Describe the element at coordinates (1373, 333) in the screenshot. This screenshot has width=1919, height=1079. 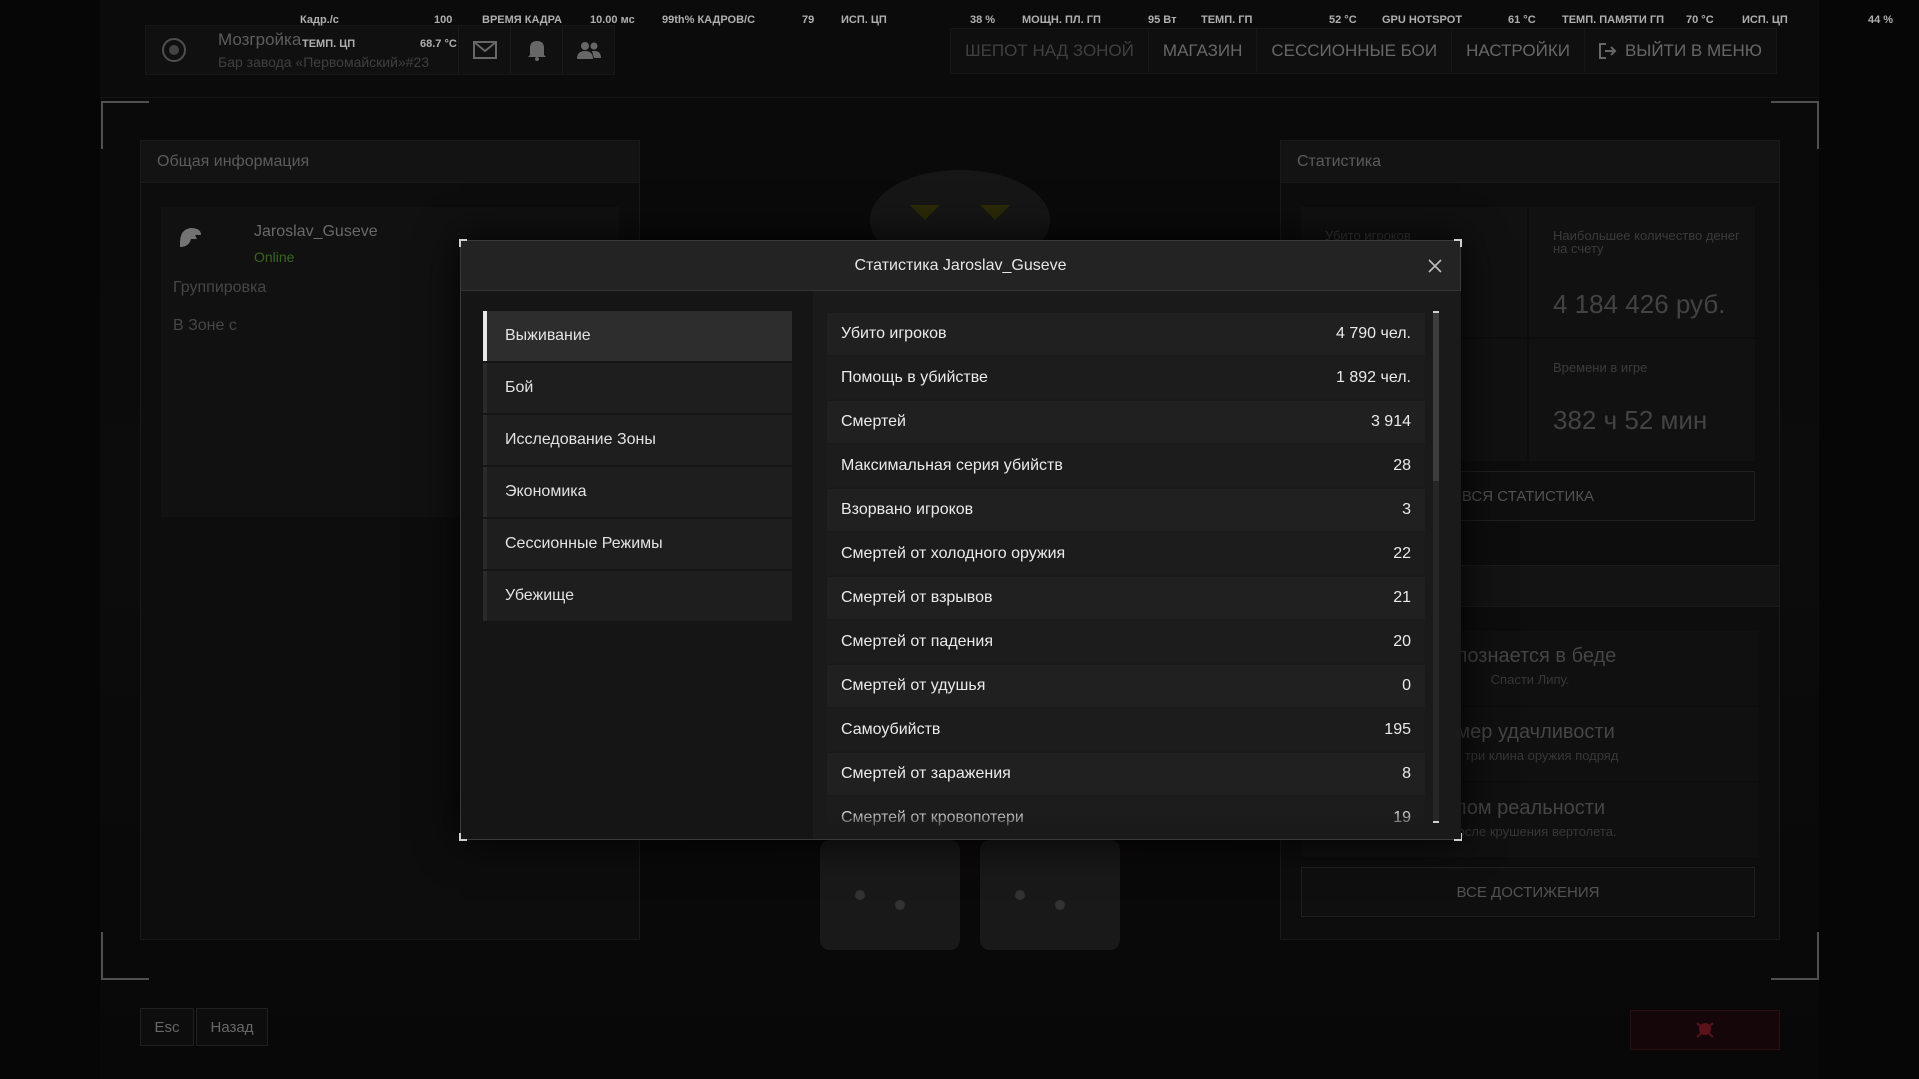
I see `stat-value: 4 790 чел.` at that location.